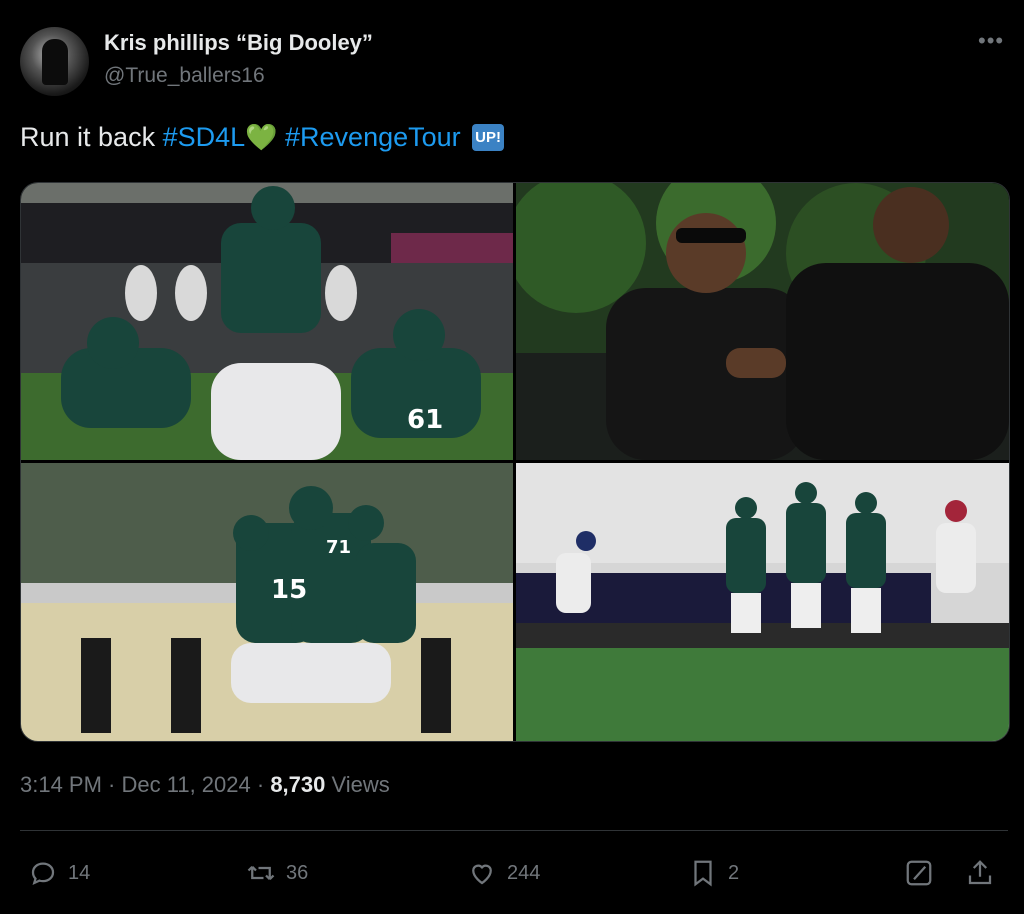  Describe the element at coordinates (289, 590) in the screenshot. I see `svg-text: 15` at that location.